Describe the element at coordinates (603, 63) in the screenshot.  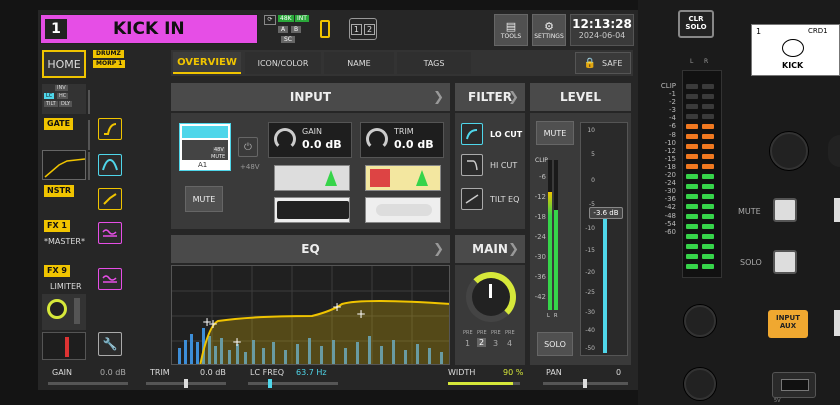
I see `safe-button: 🔒 SAFE` at that location.